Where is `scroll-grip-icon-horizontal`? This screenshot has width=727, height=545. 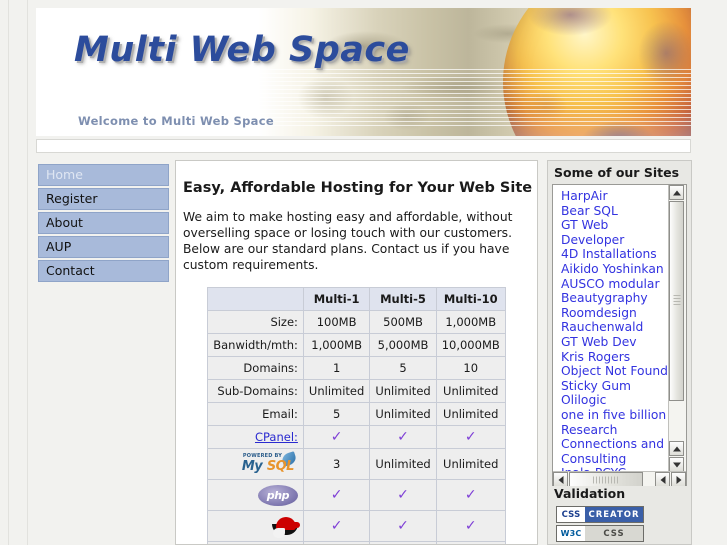 scroll-grip-icon-horizontal is located at coordinates (606, 479).